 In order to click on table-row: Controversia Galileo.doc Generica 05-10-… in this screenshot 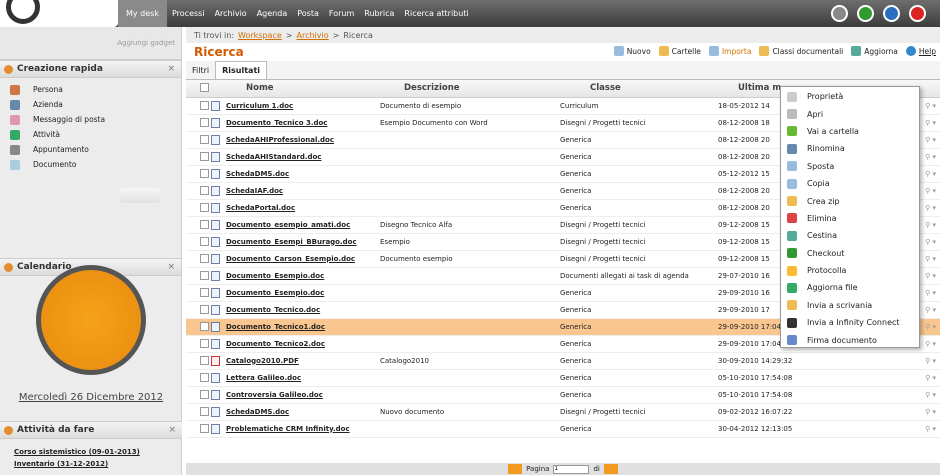, I will do `click(563, 395)`.